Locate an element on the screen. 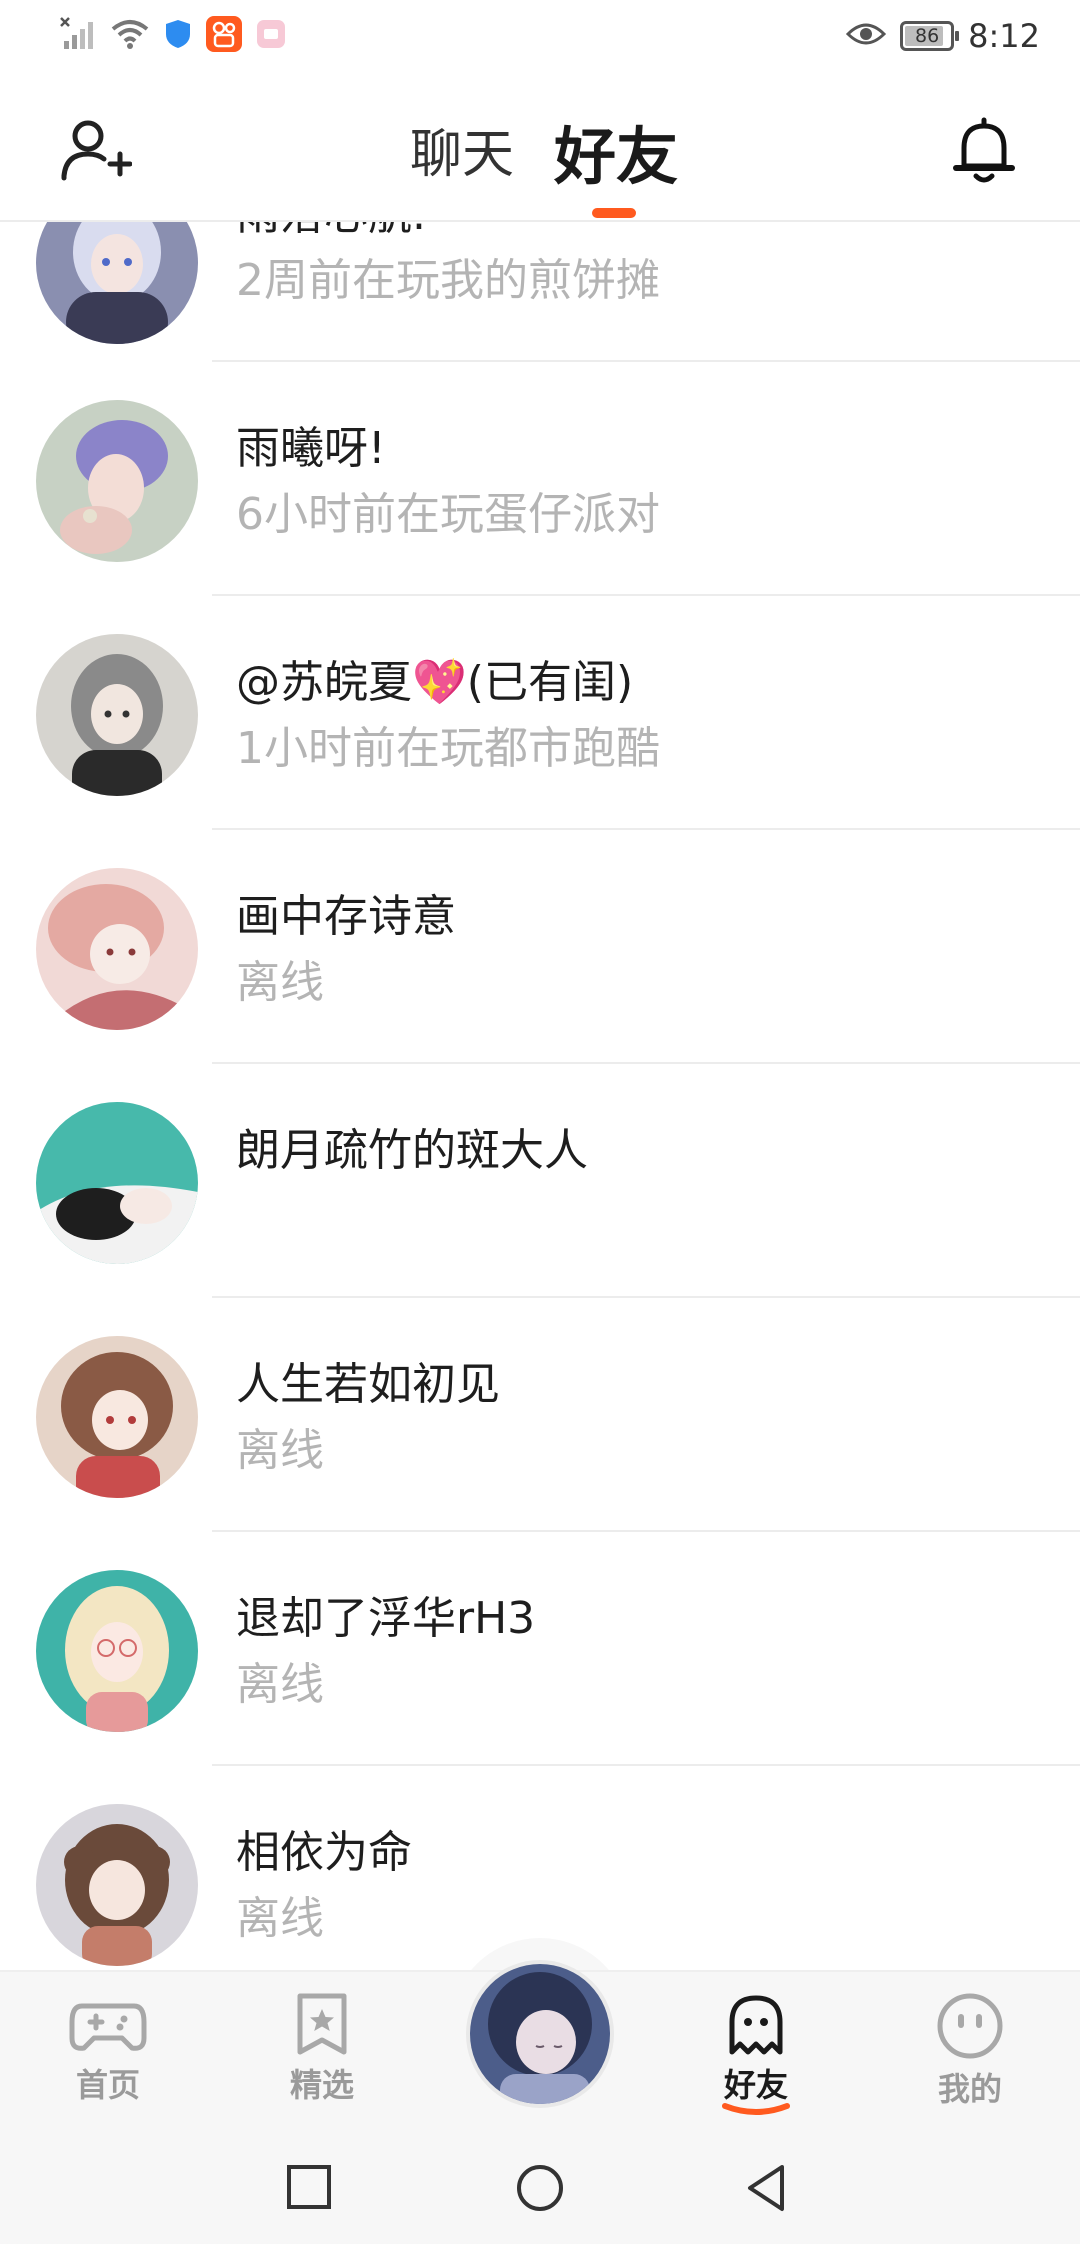 The height and width of the screenshot is (2244, 1080). friend-status: 6小时前在玩蛋仔派对 is located at coordinates (448, 514).